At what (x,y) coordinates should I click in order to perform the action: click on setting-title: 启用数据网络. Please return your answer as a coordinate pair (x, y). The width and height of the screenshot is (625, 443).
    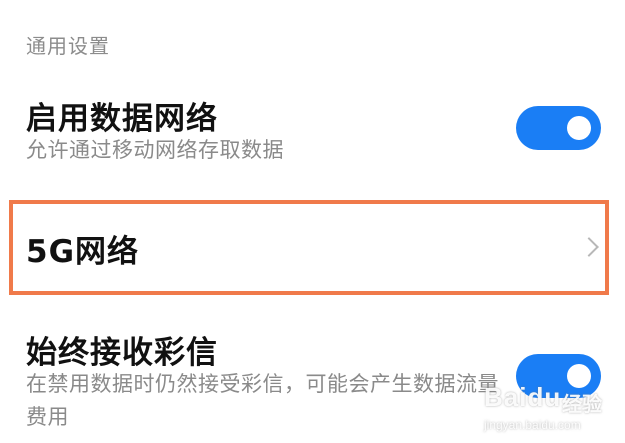
    Looking at the image, I should click on (122, 119).